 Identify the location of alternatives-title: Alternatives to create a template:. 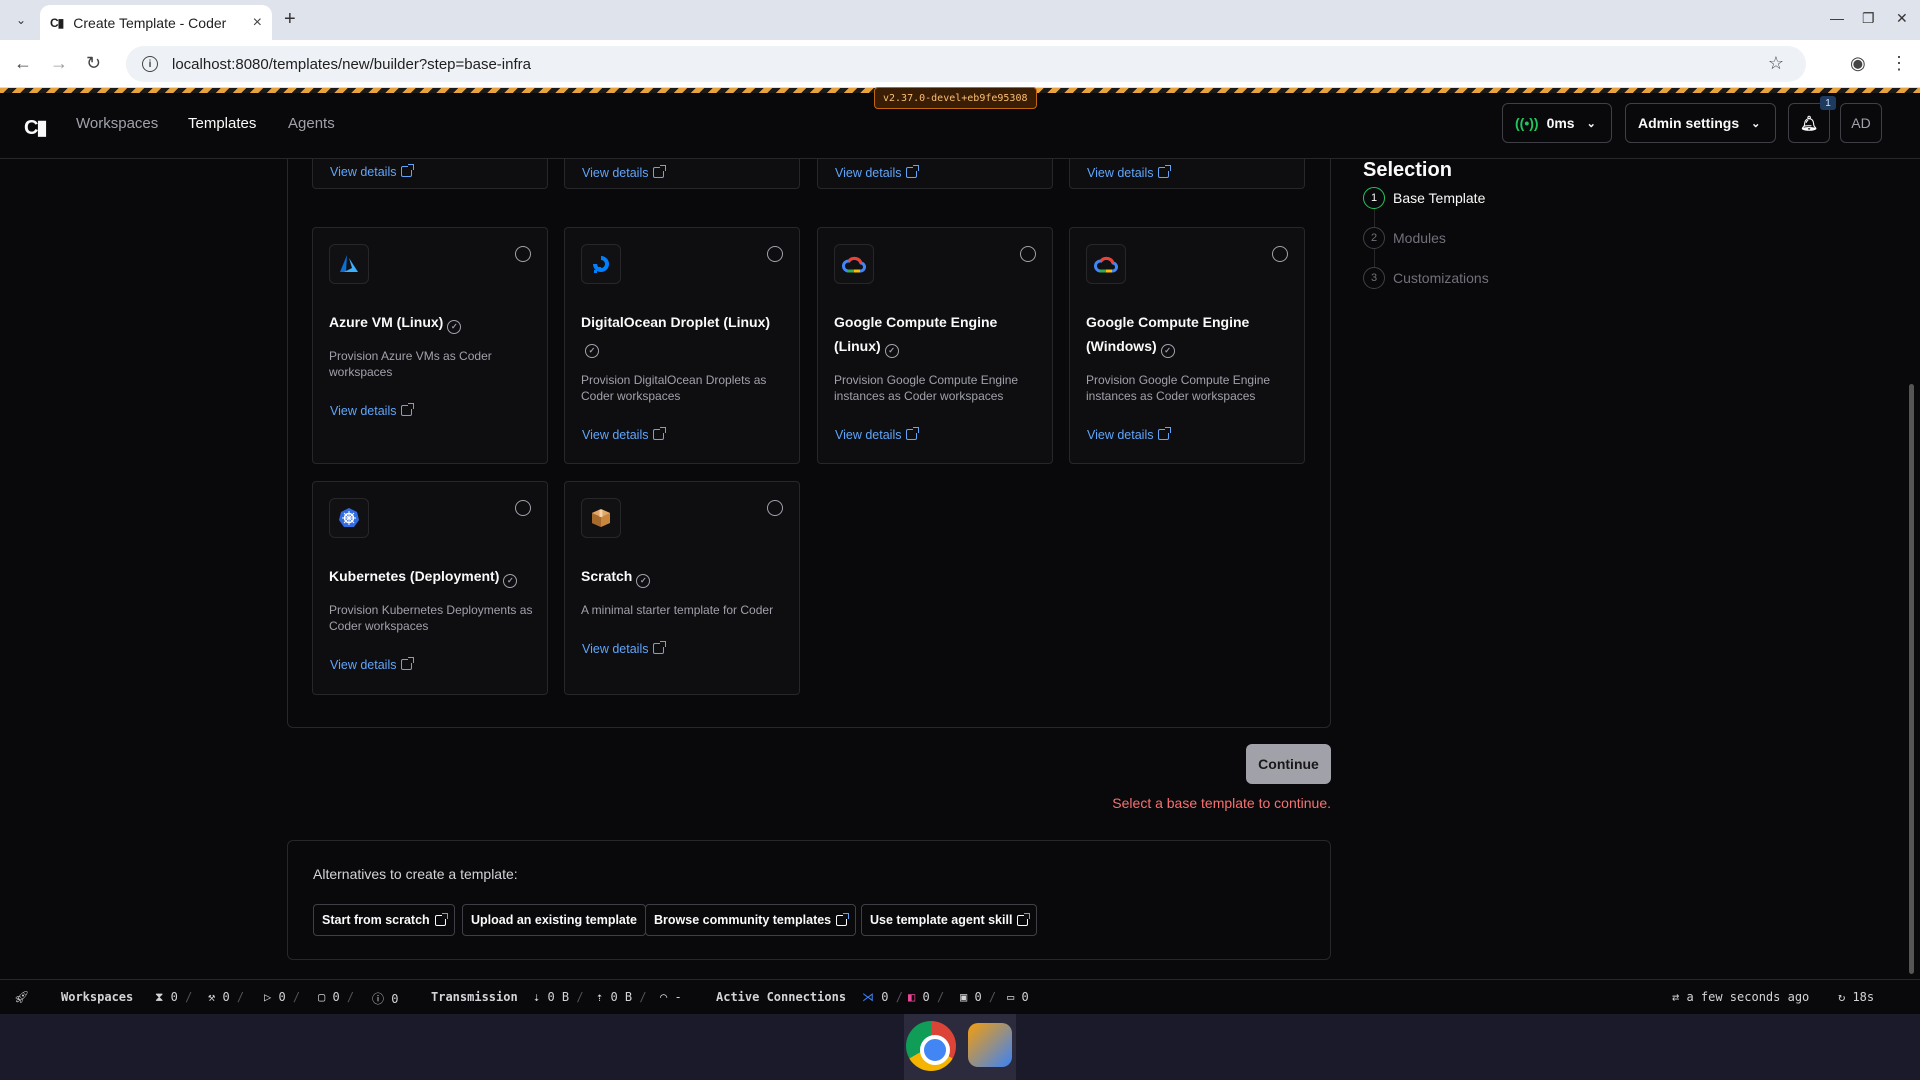
(415, 874).